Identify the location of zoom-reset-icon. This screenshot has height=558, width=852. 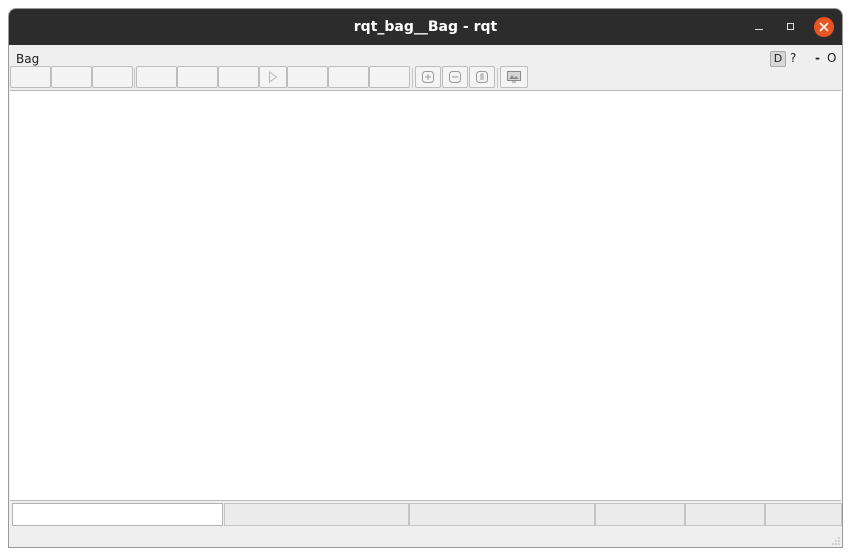
(482, 77).